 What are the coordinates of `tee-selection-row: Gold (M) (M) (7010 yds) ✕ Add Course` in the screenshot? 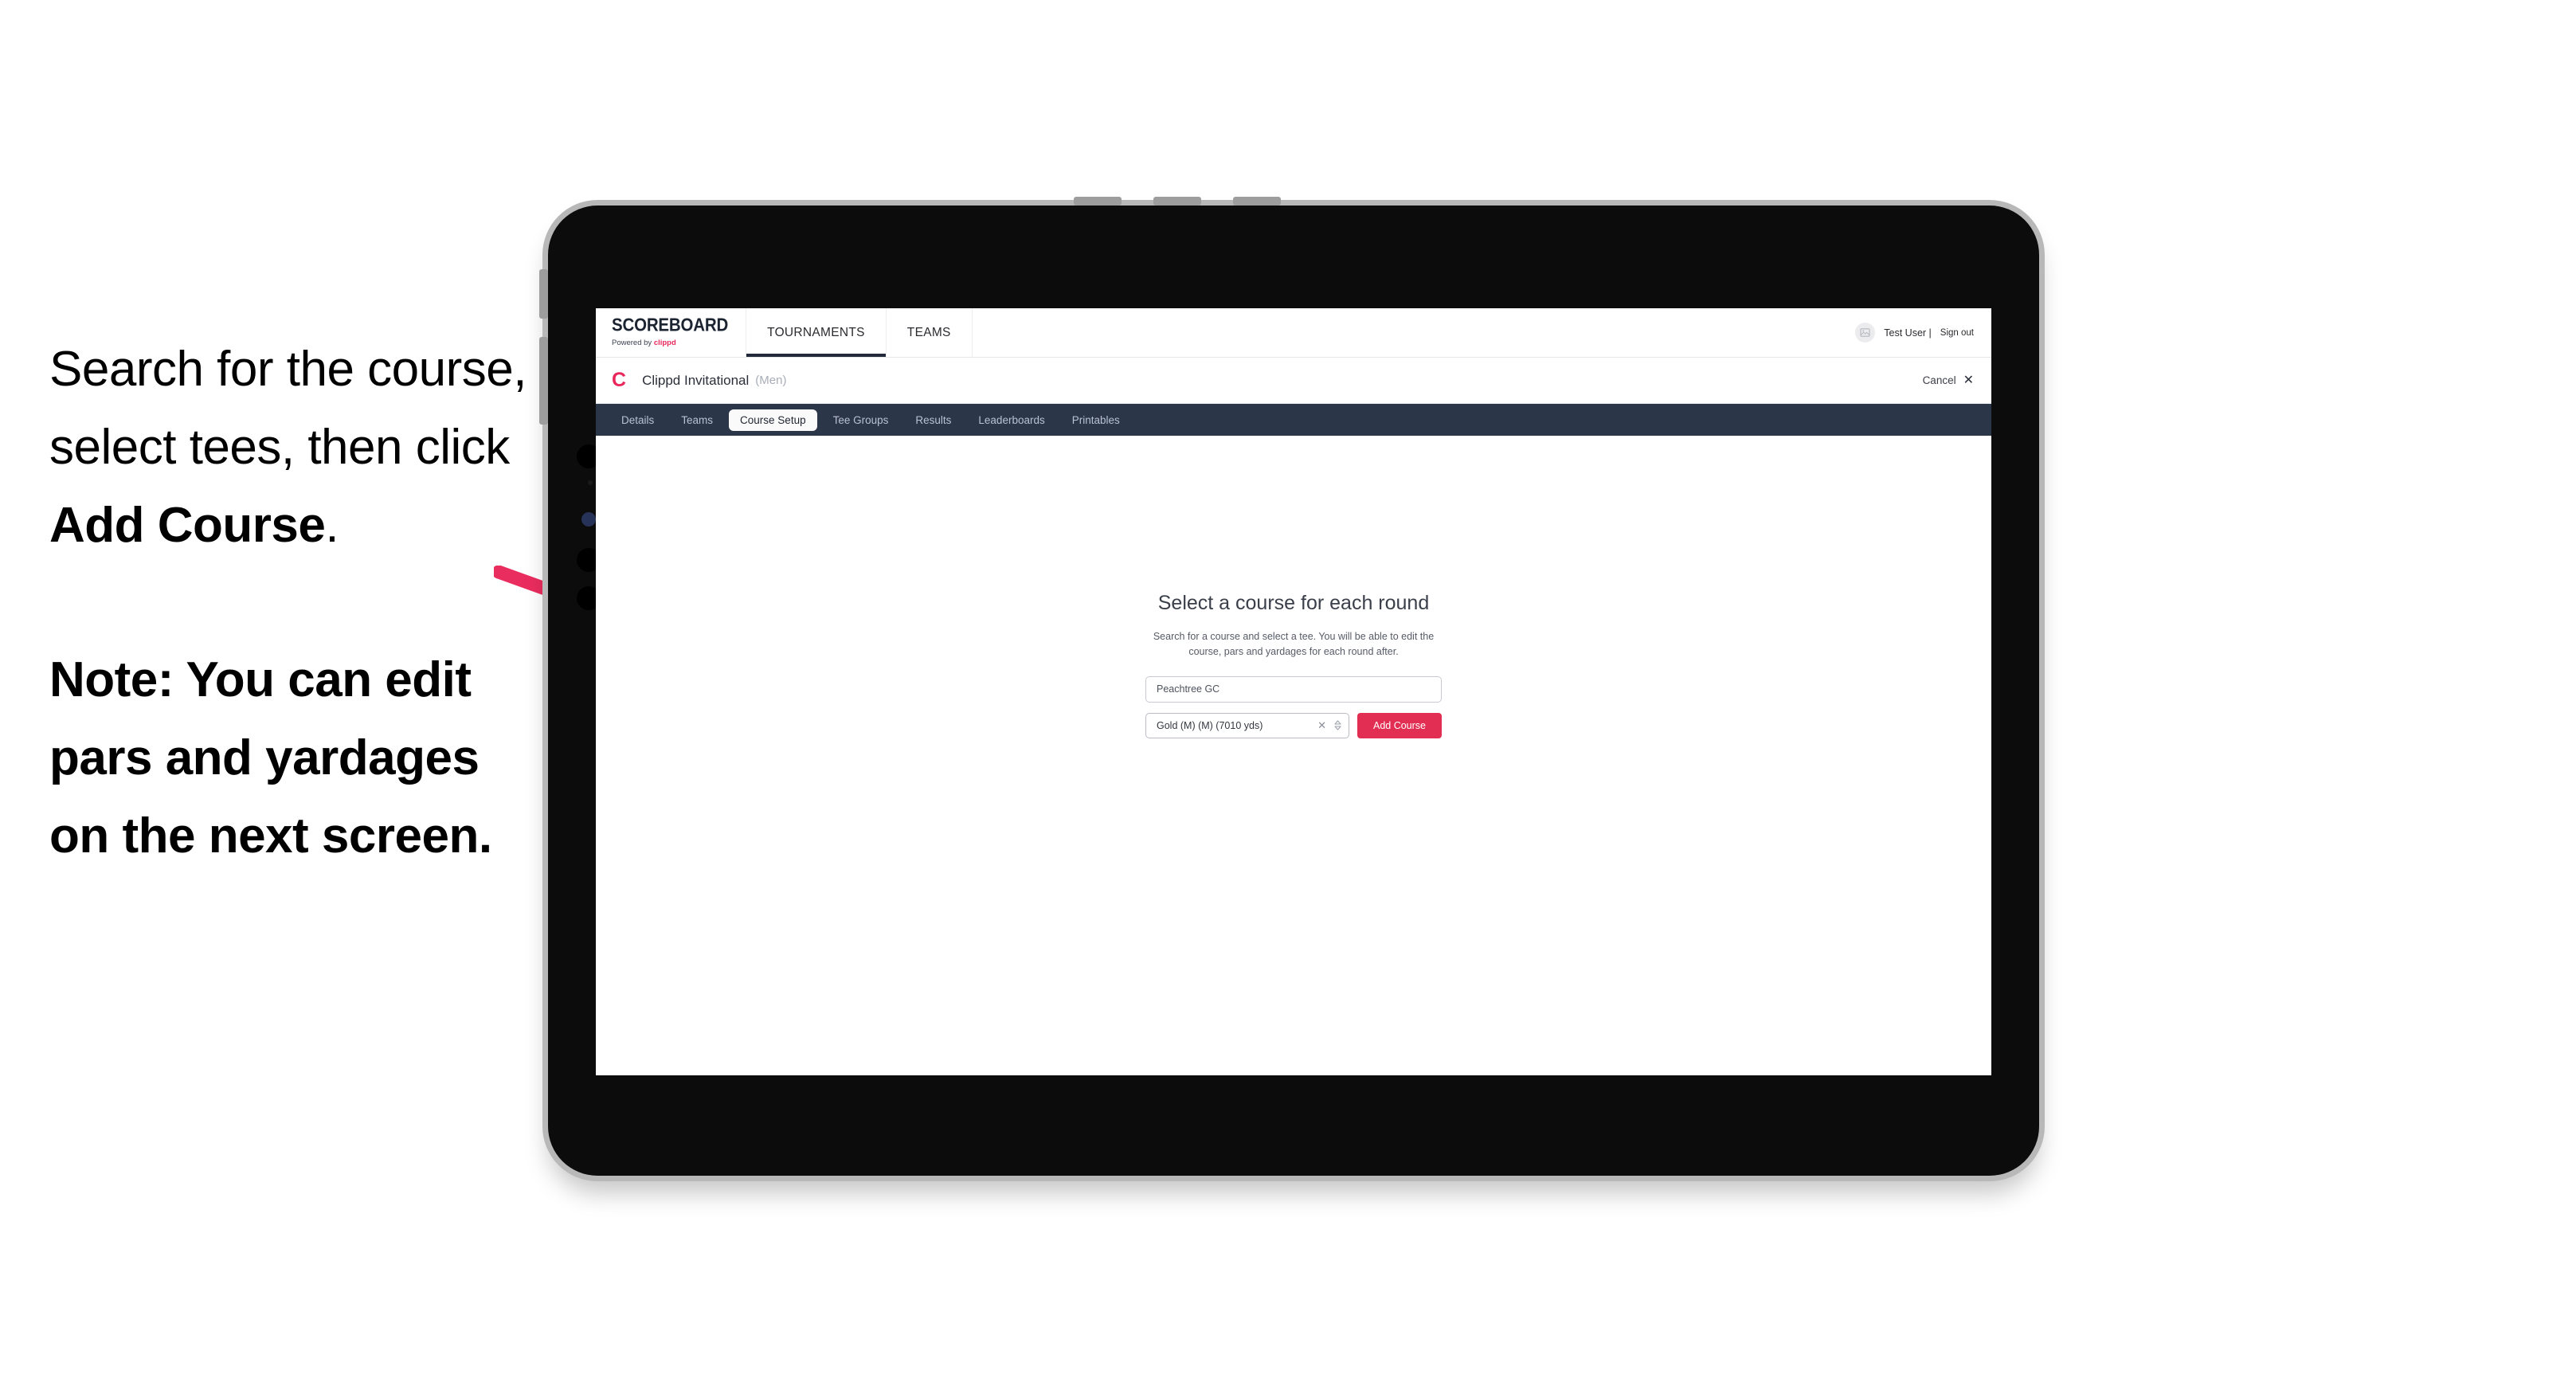 It's located at (1293, 725).